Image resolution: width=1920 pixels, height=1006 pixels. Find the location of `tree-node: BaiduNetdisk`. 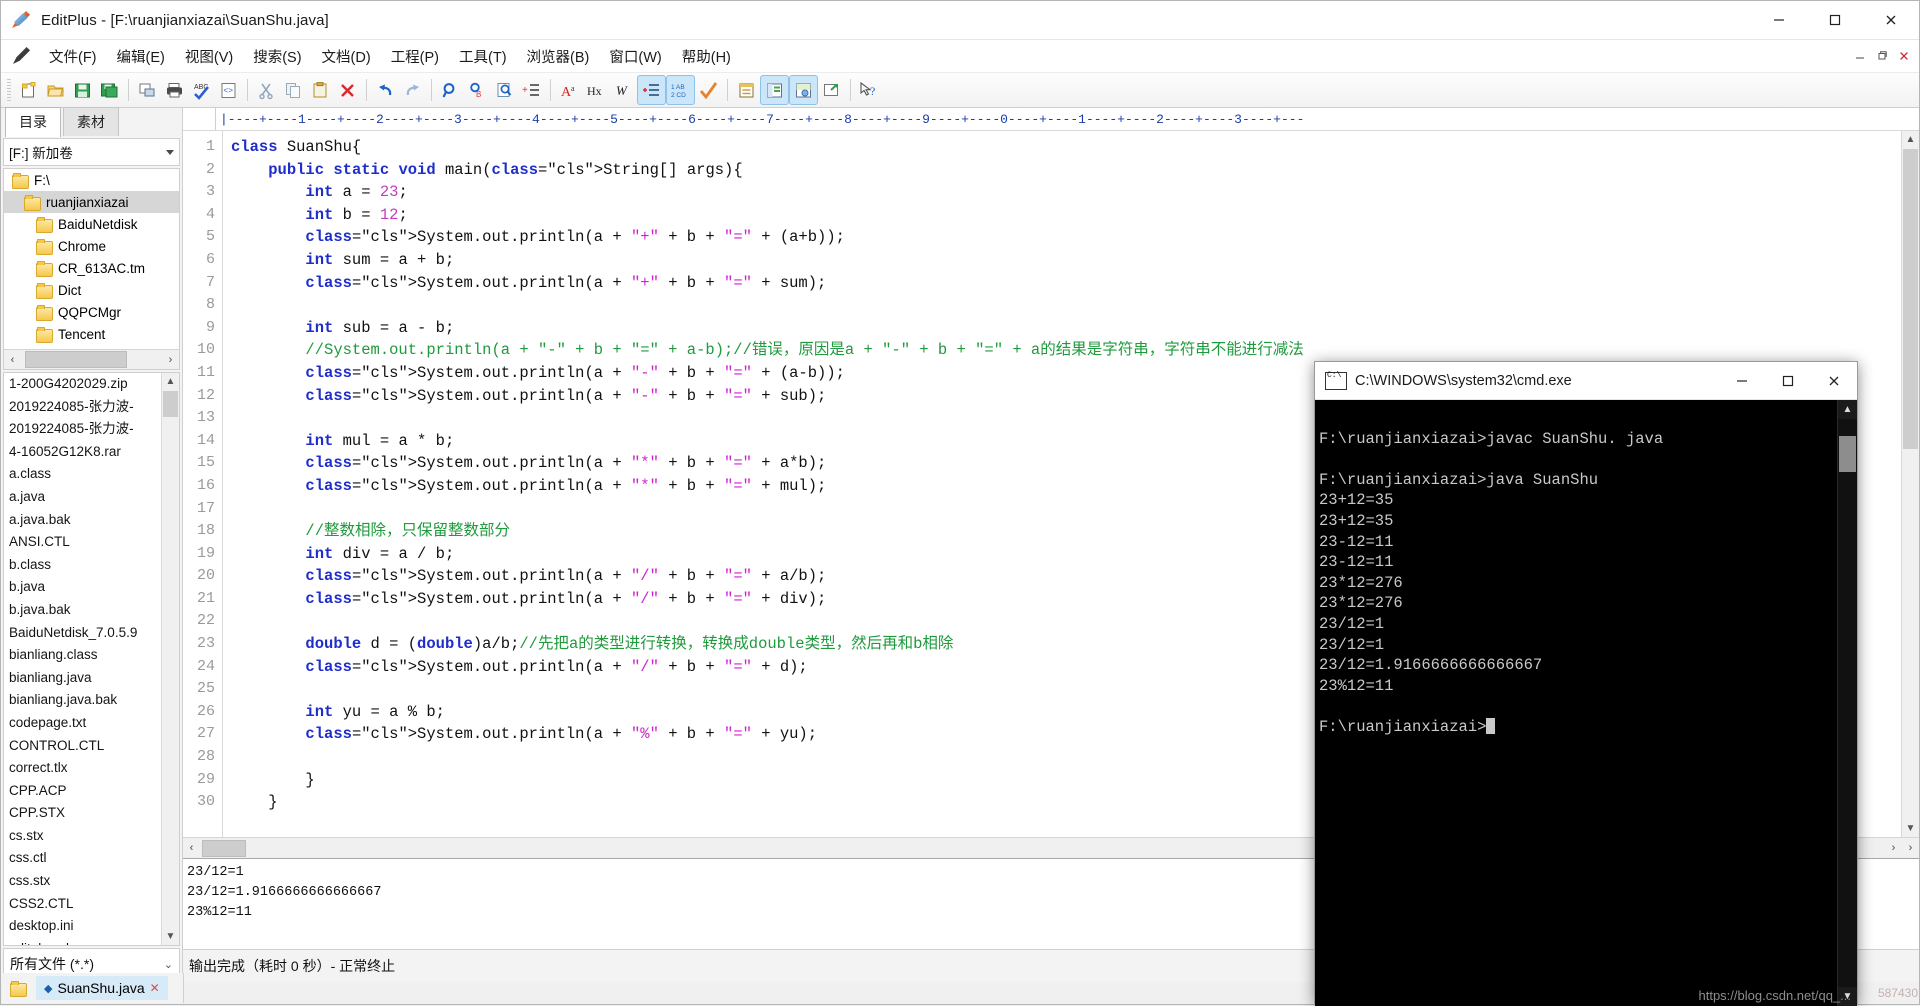

tree-node: BaiduNetdisk is located at coordinates (91, 224).